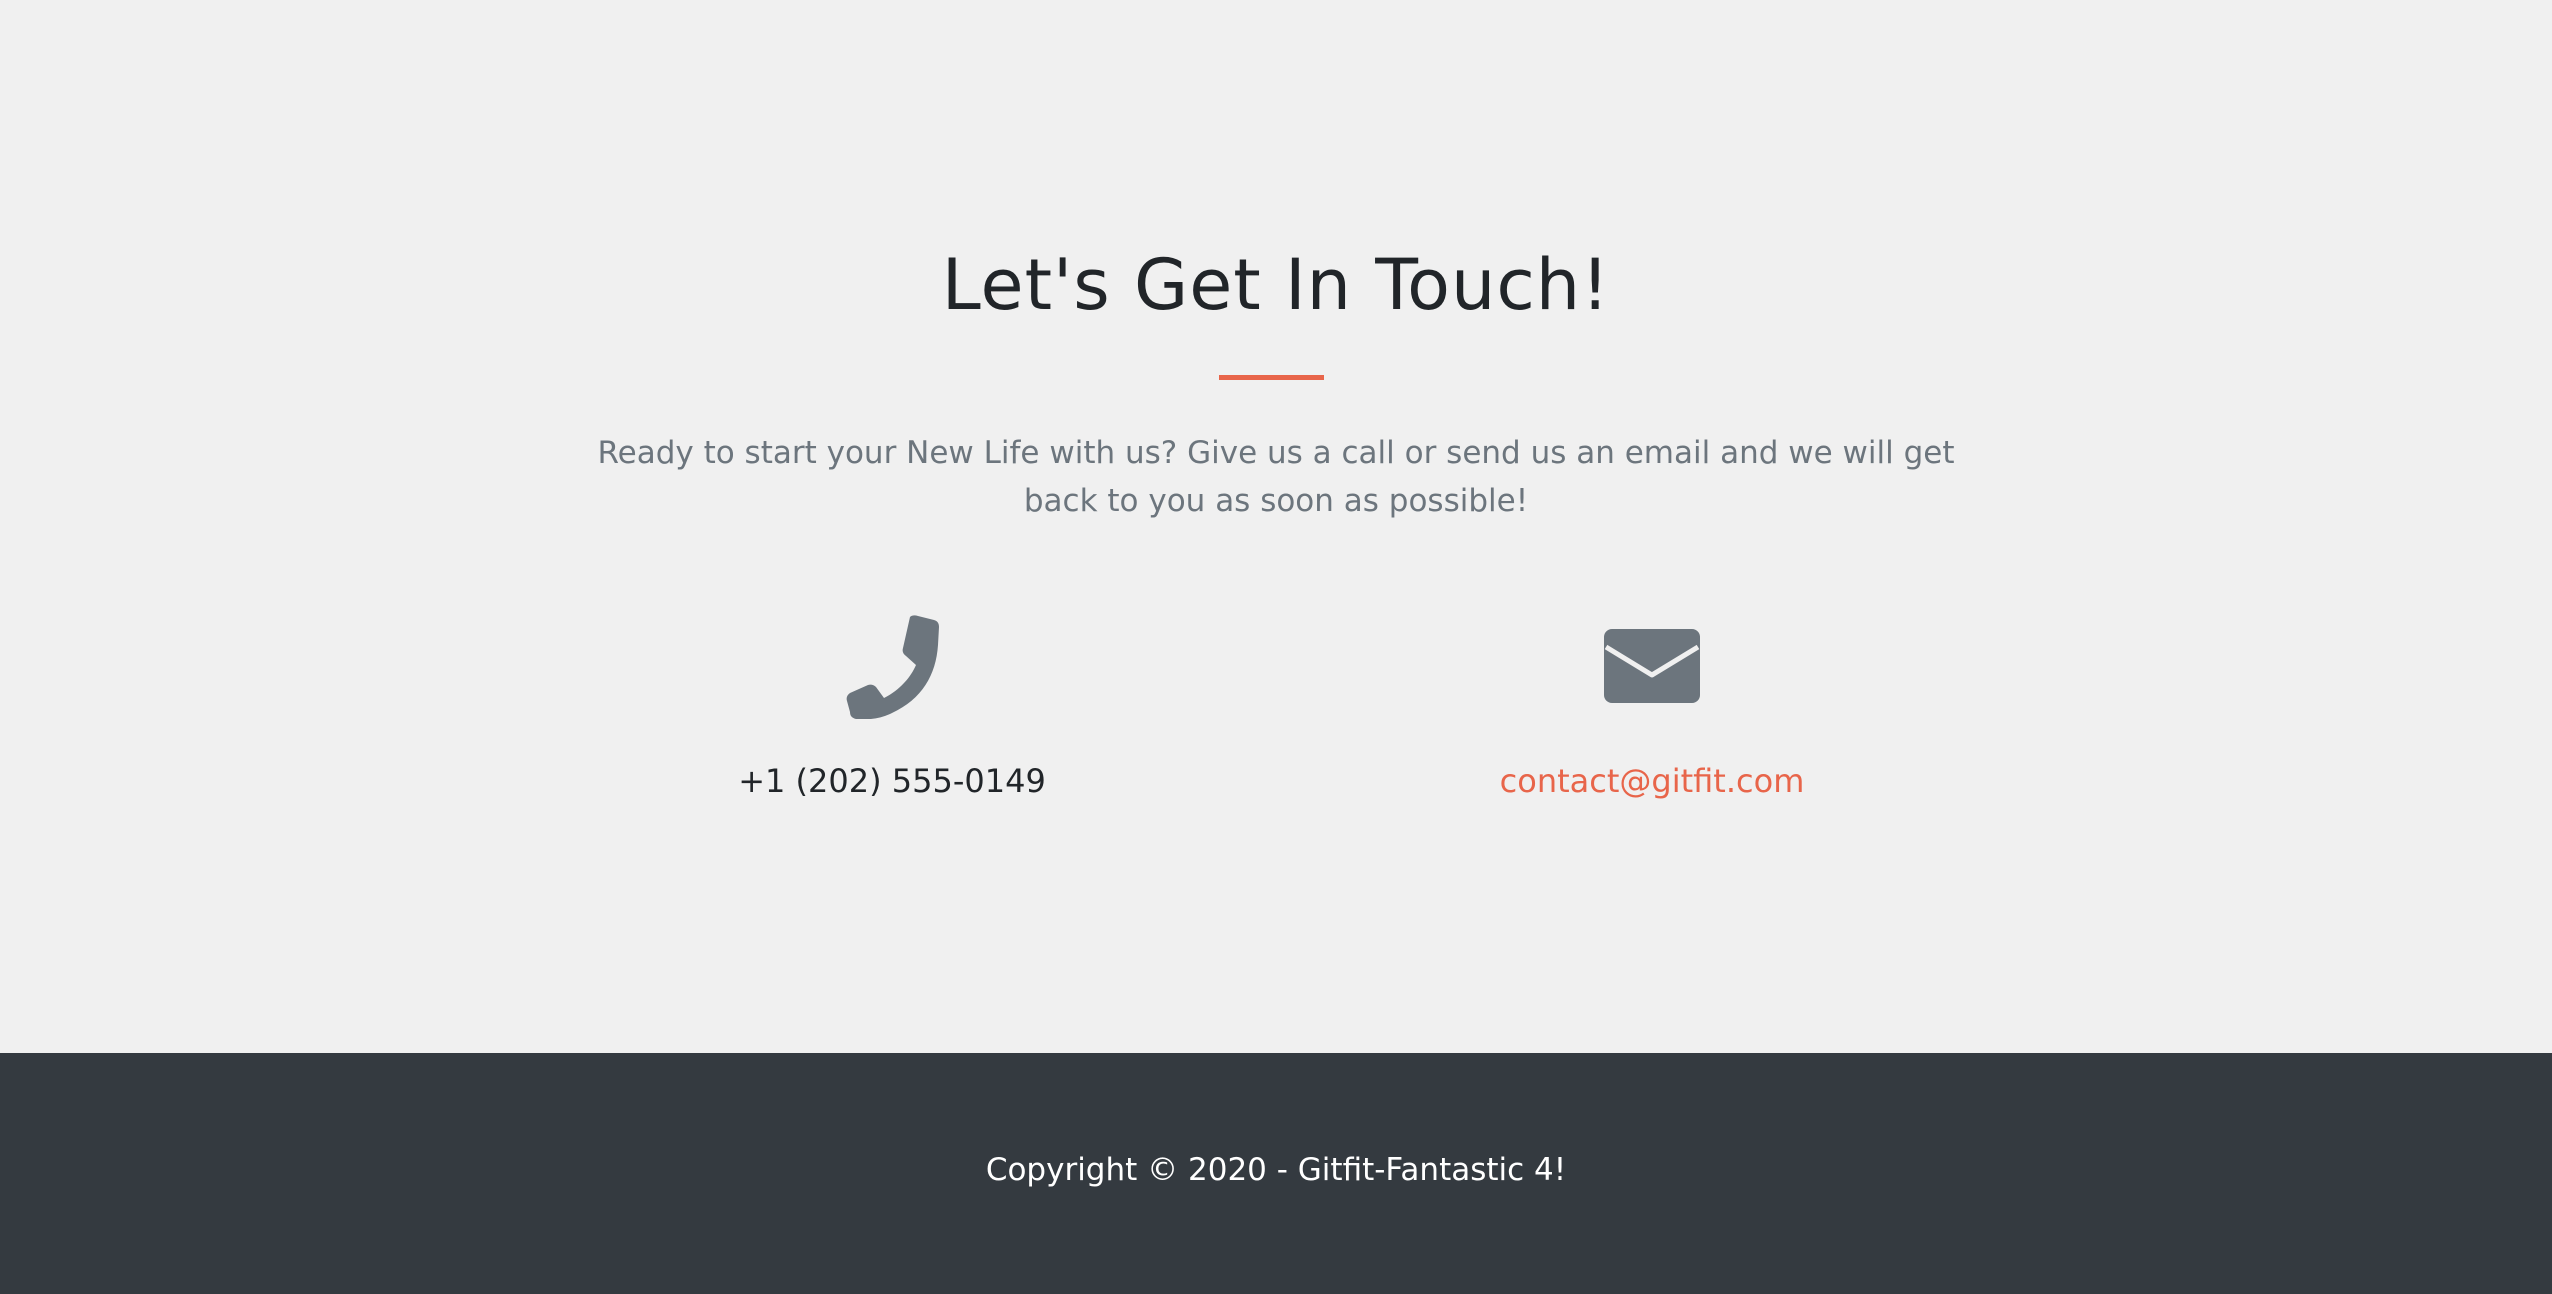 Image resolution: width=2552 pixels, height=1294 pixels. I want to click on envelope-icon, so click(1652, 667).